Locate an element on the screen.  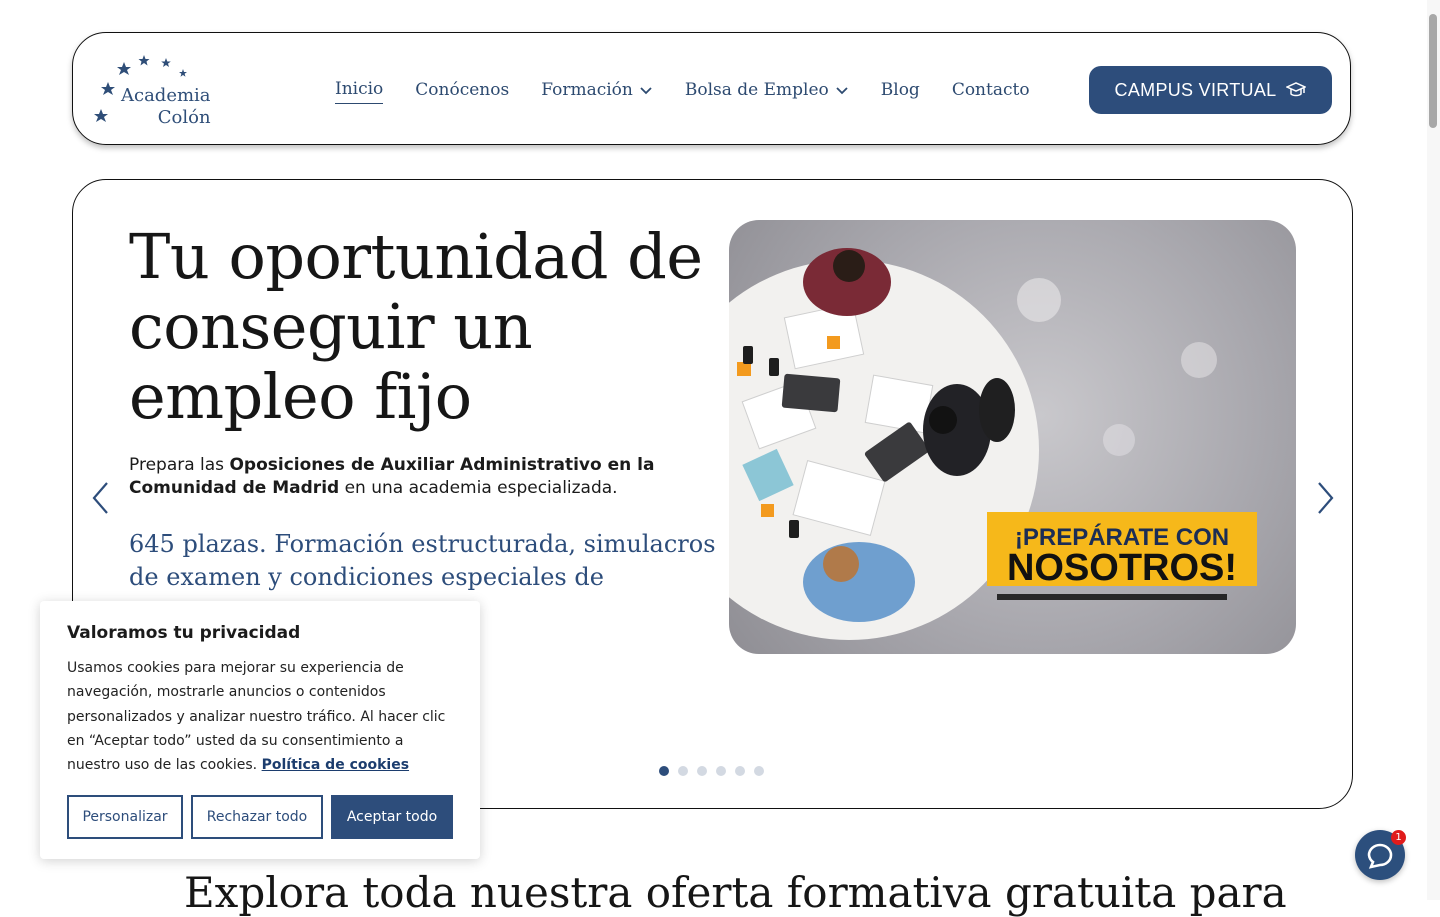
logo-text: Academia Colón is located at coordinates (166, 107).